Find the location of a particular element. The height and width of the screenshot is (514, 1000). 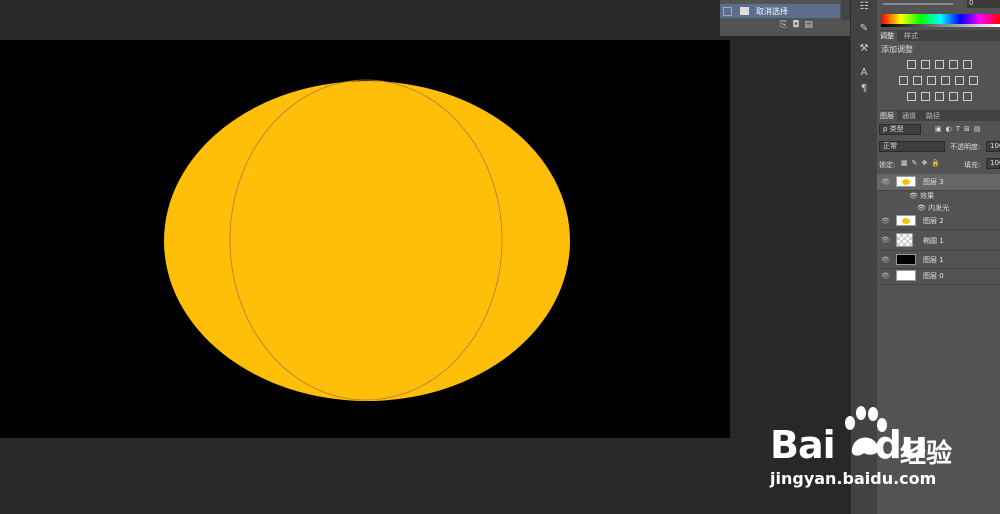

inner-glow-effect: 👁 内发光 is located at coordinates (933, 208).